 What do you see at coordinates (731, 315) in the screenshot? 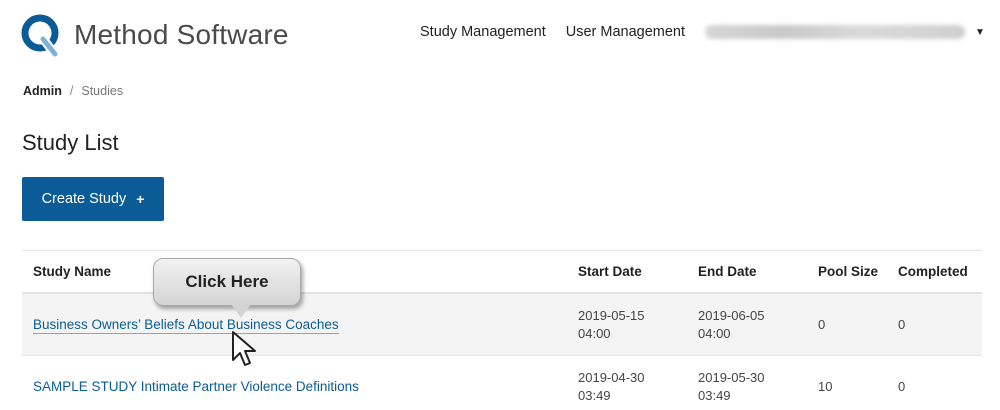
I see `end-date: 2019-06-05` at bounding box center [731, 315].